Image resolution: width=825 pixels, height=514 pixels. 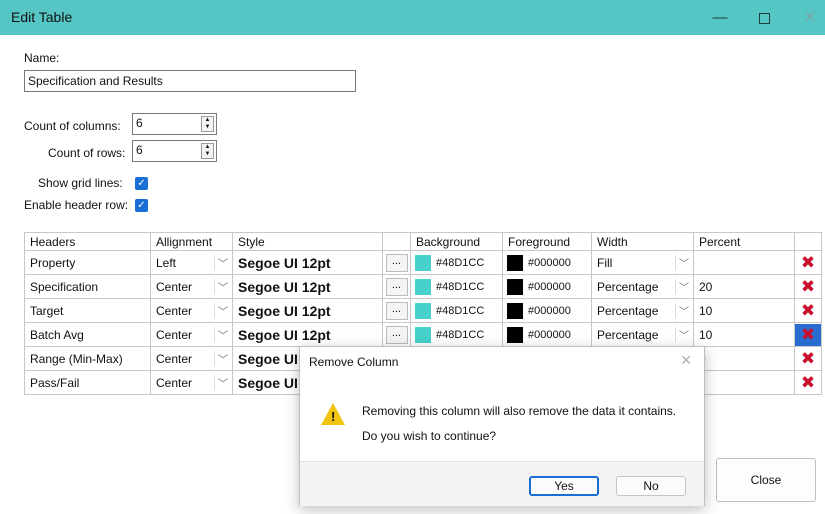 I want to click on col-header: Allignment, so click(x=191, y=241).